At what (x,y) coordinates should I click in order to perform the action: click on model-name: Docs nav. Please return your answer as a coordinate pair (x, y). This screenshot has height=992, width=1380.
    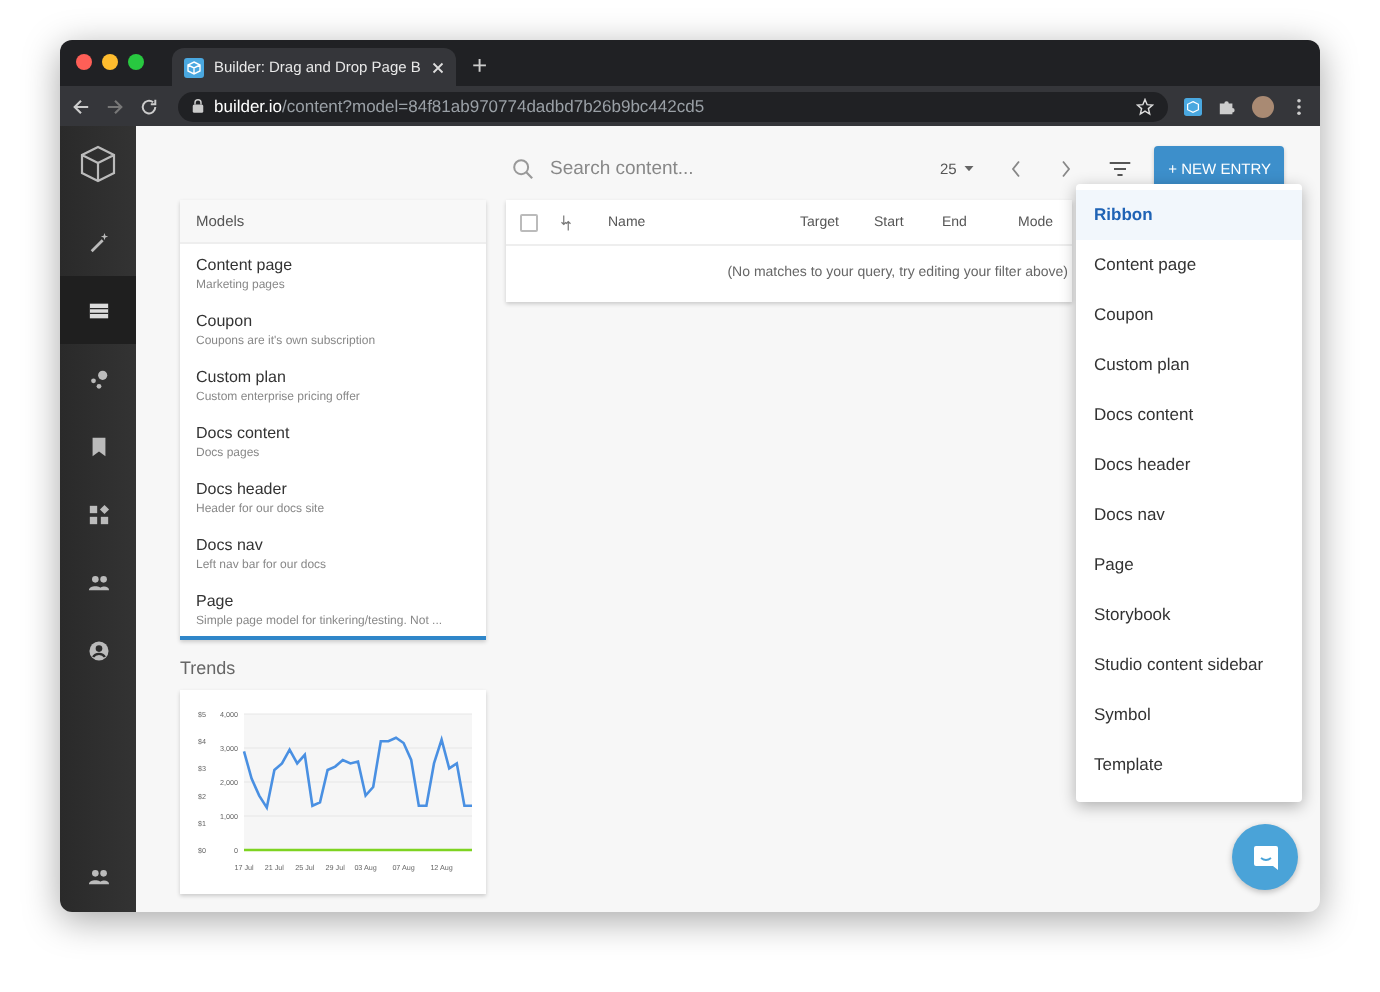
    Looking at the image, I should click on (230, 545).